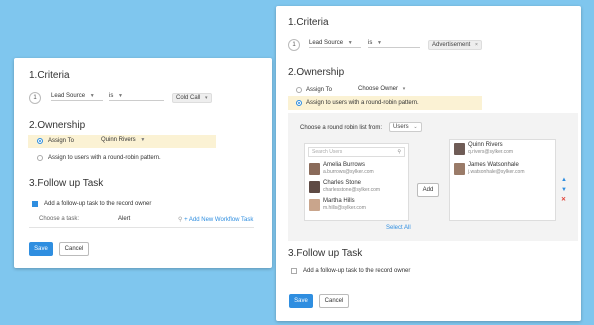  I want to click on user-email: a.burrows@sylker.com, so click(348, 172).